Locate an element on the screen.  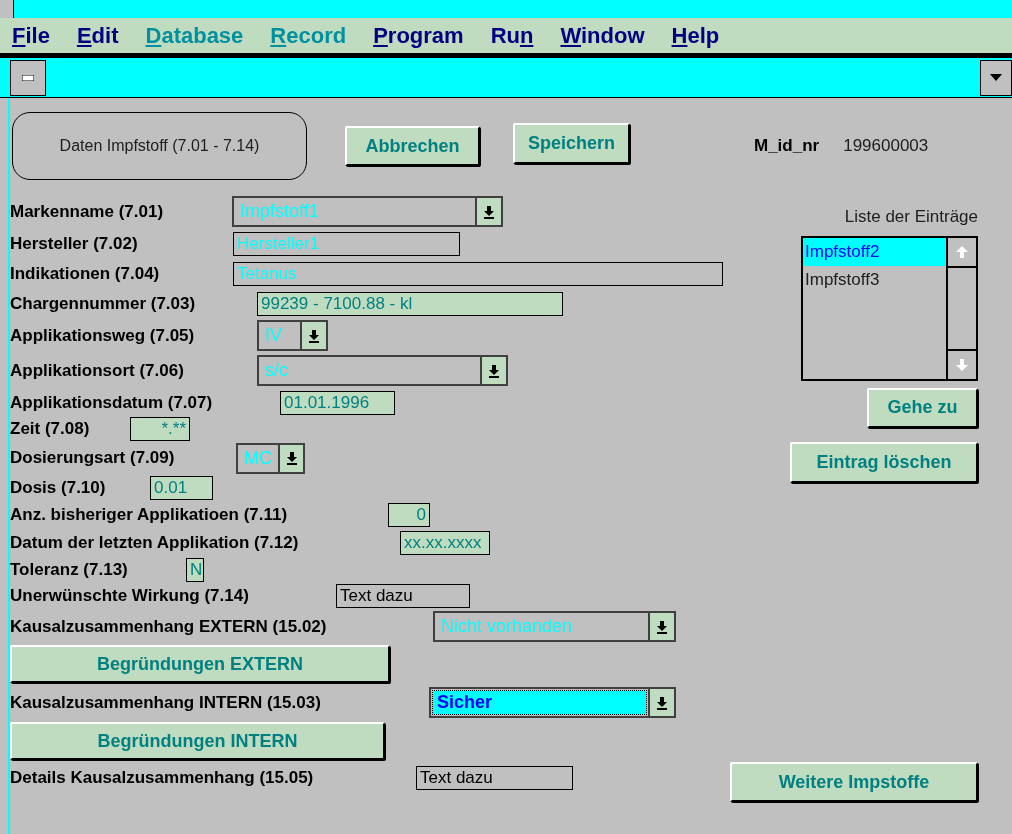
field-label: Unerwünschte Wirkung (7.14) is located at coordinates (129, 595).